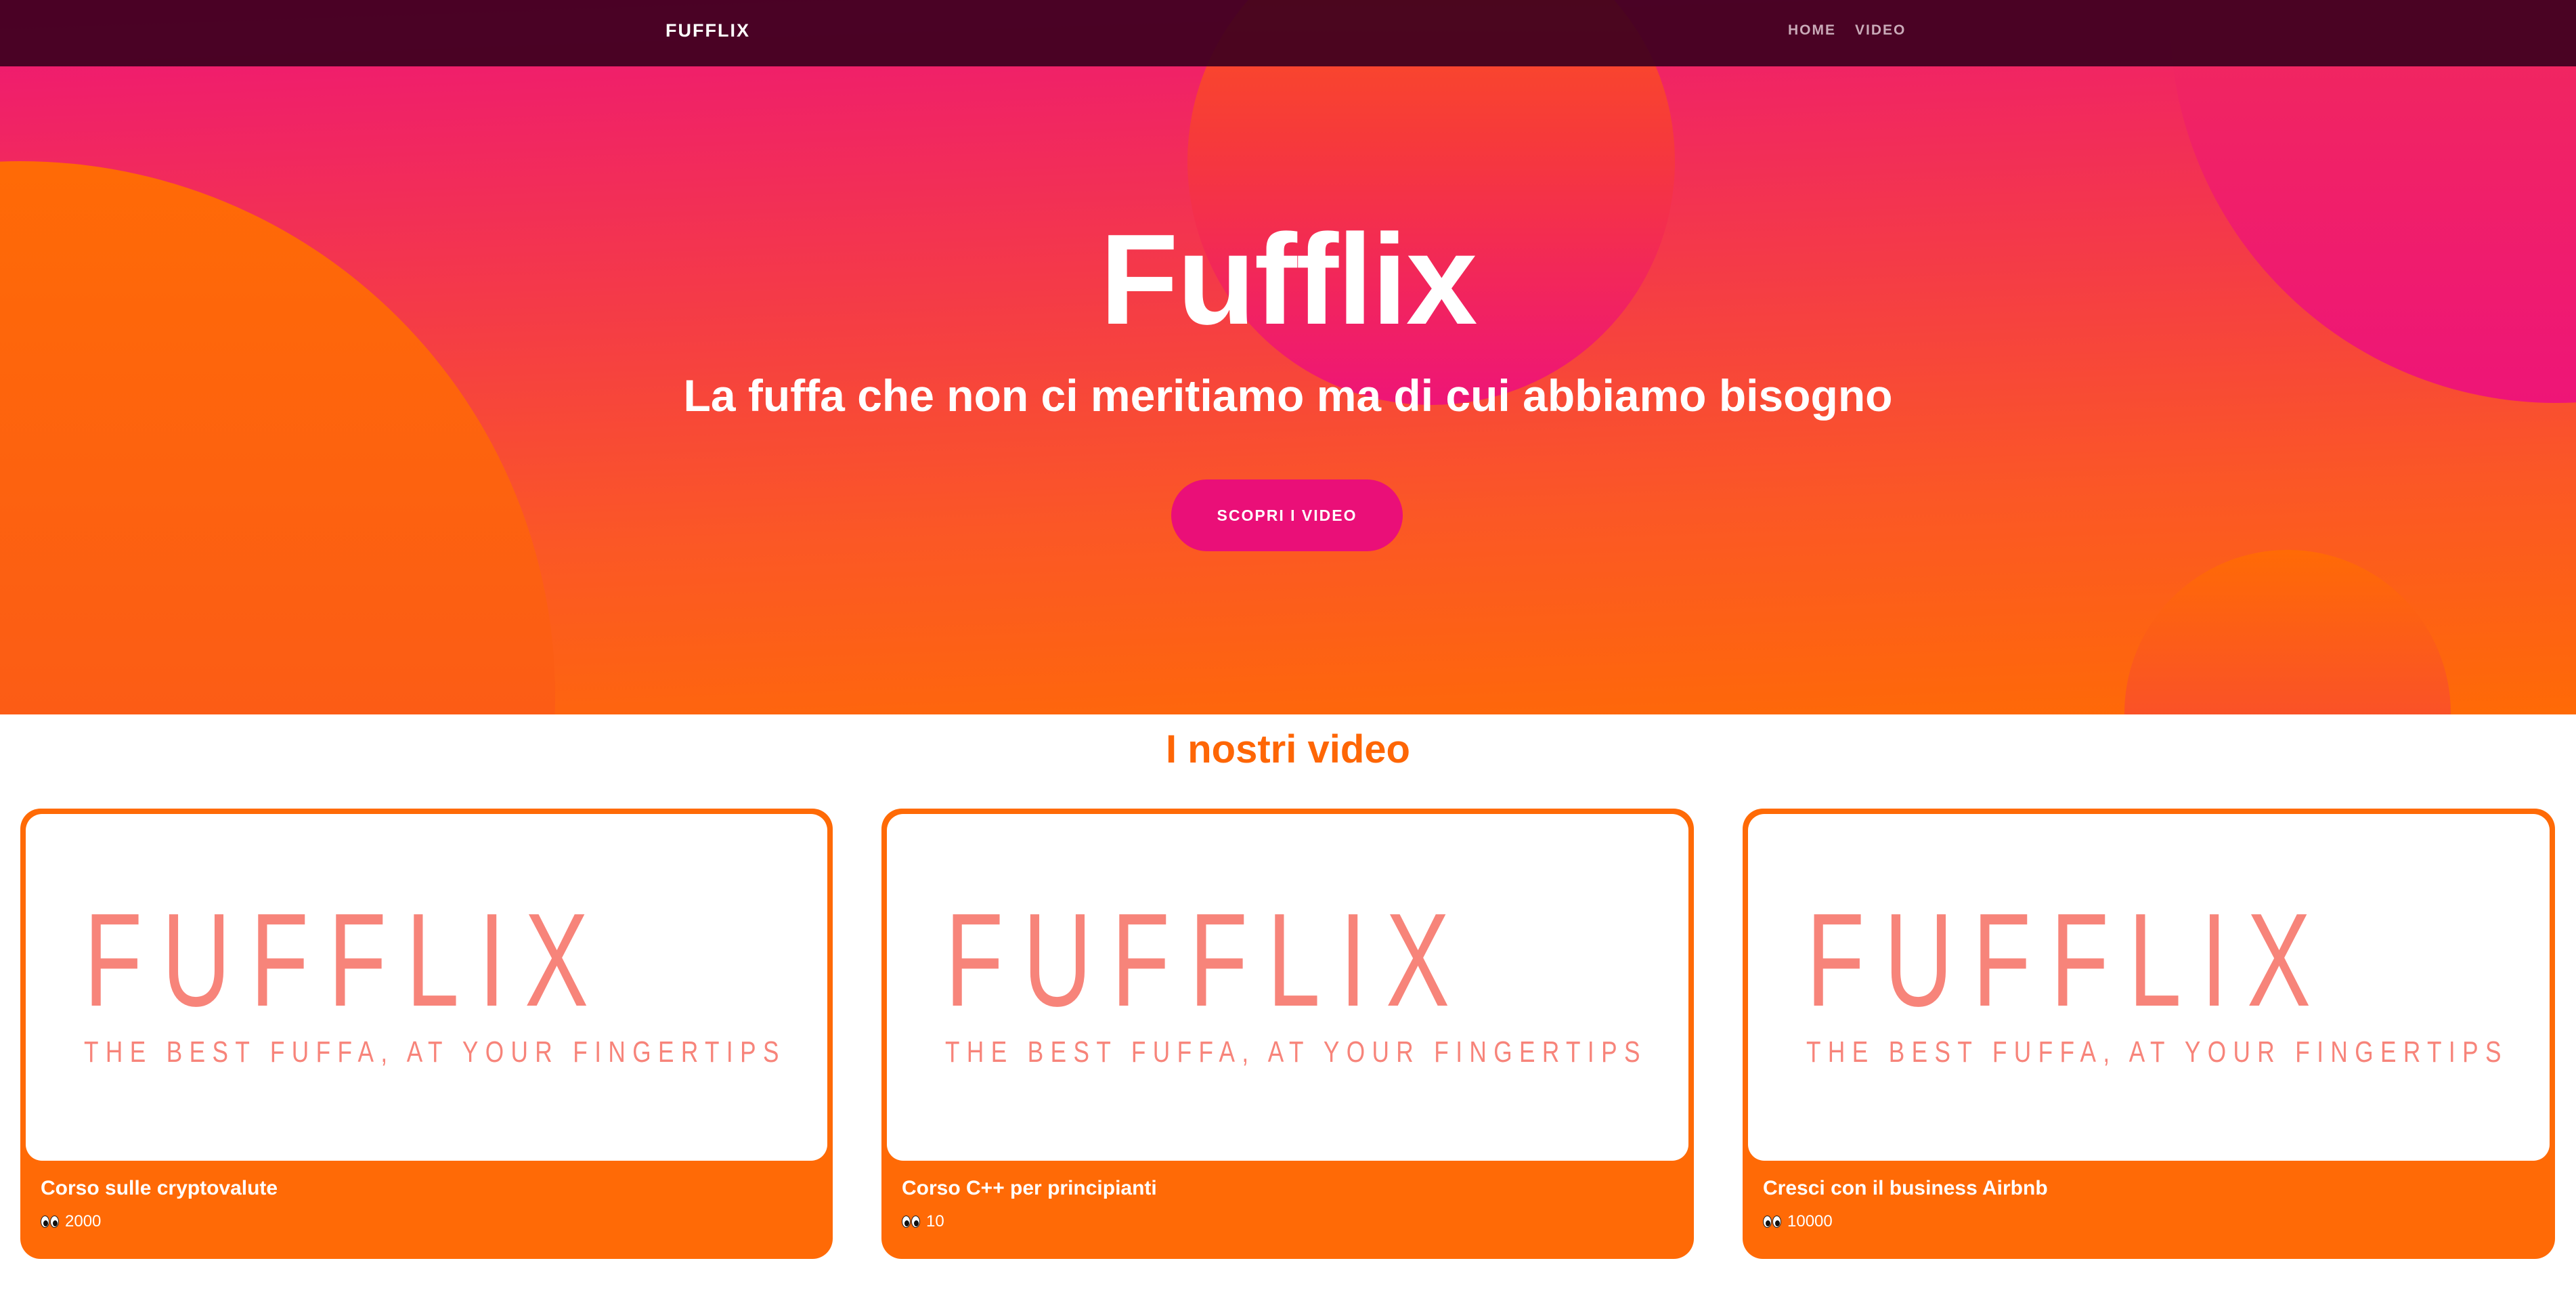 The width and height of the screenshot is (2576, 1307). What do you see at coordinates (1288, 749) in the screenshot?
I see `videos-section-title: I nostri video` at bounding box center [1288, 749].